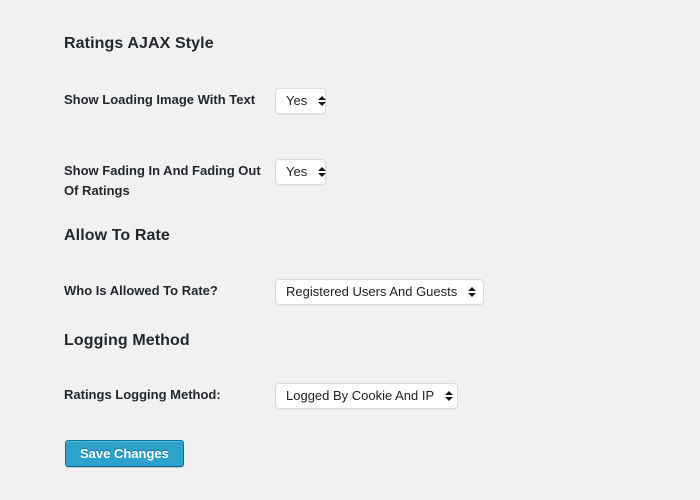 The height and width of the screenshot is (500, 700). I want to click on save-changes-button: Save Changes, so click(124, 453).